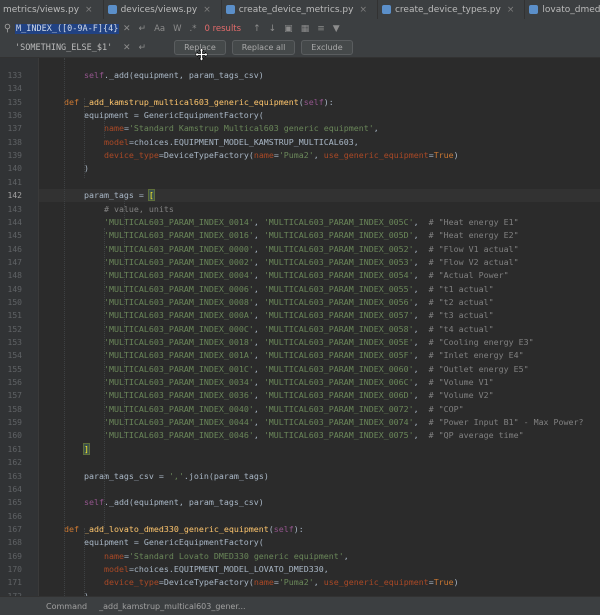  Describe the element at coordinates (14, 529) in the screenshot. I see `line-number: 167` at that location.